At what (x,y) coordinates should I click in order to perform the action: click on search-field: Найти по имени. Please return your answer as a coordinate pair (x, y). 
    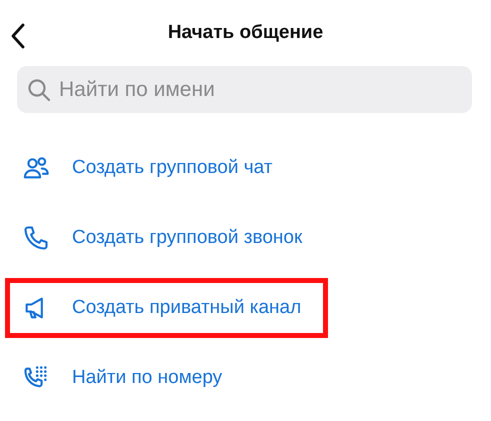
    Looking at the image, I should click on (244, 89).